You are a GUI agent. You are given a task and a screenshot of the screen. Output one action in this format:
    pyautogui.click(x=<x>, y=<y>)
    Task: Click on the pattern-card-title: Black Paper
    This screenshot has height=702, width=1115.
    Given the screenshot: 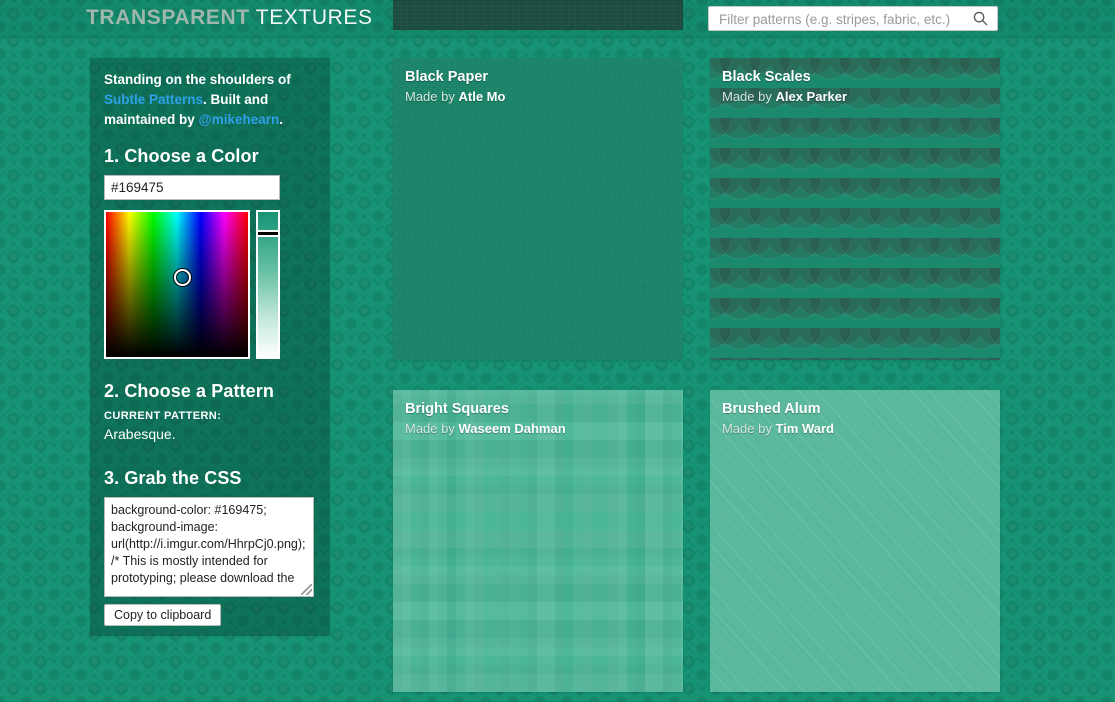 What is the action you would take?
    pyautogui.click(x=447, y=77)
    